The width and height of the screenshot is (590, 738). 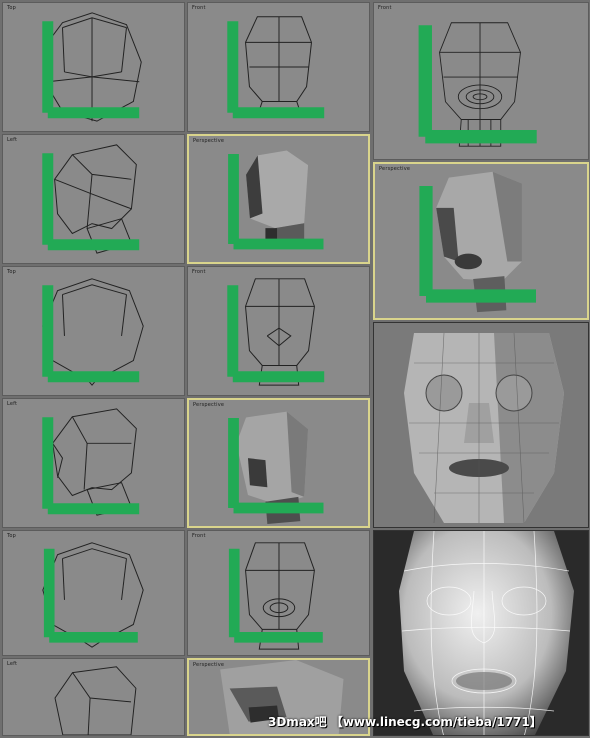 I want to click on viewport-front-3: Front, so click(x=278, y=593).